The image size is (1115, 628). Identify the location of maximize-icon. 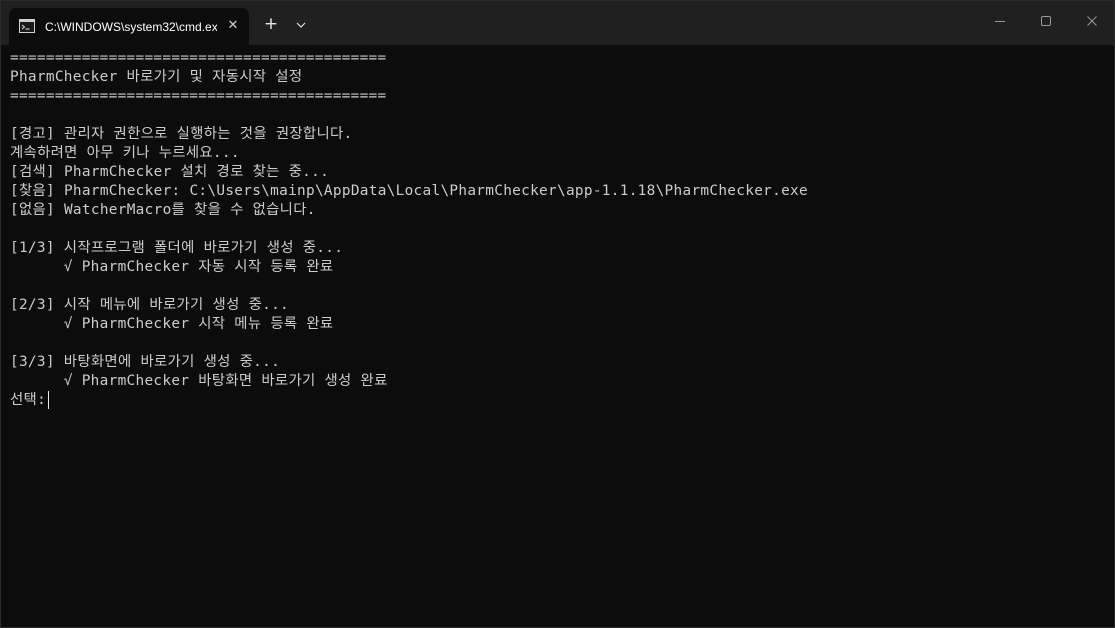
(1046, 21).